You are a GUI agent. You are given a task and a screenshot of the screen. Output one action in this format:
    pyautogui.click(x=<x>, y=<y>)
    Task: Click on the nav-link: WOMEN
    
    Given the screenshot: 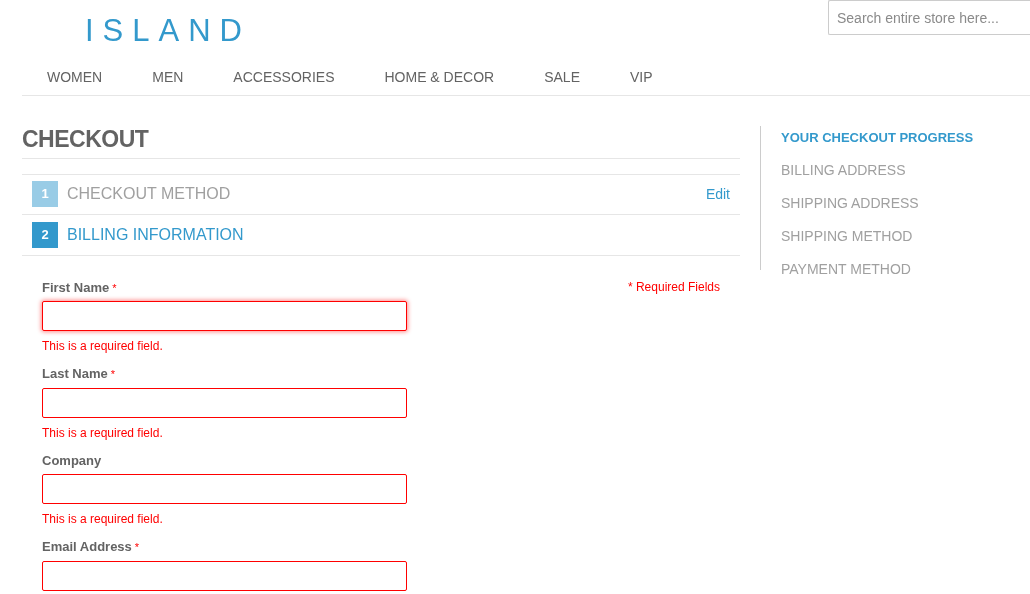 What is the action you would take?
    pyautogui.click(x=75, y=77)
    